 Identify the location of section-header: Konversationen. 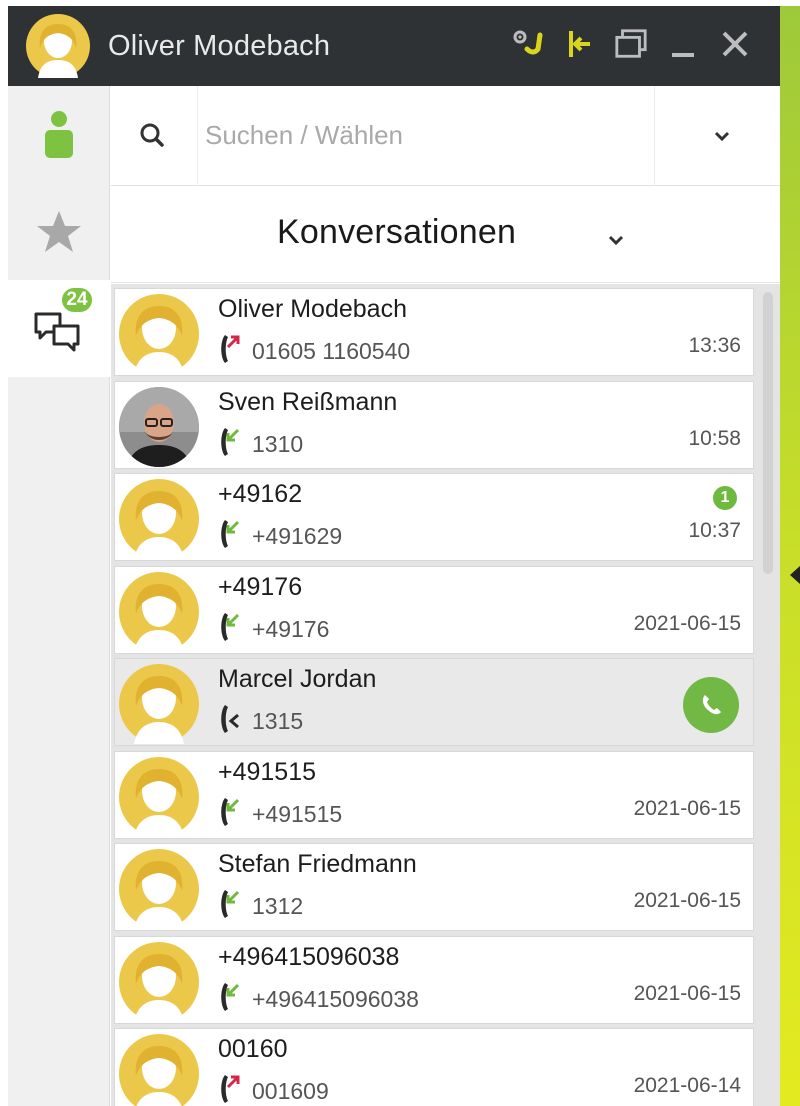
(445, 235).